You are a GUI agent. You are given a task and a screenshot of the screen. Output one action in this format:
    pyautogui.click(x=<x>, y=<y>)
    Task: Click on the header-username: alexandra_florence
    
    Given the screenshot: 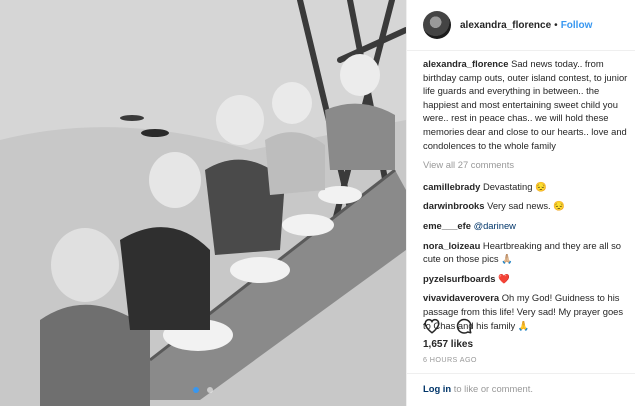 What is the action you would take?
    pyautogui.click(x=505, y=25)
    